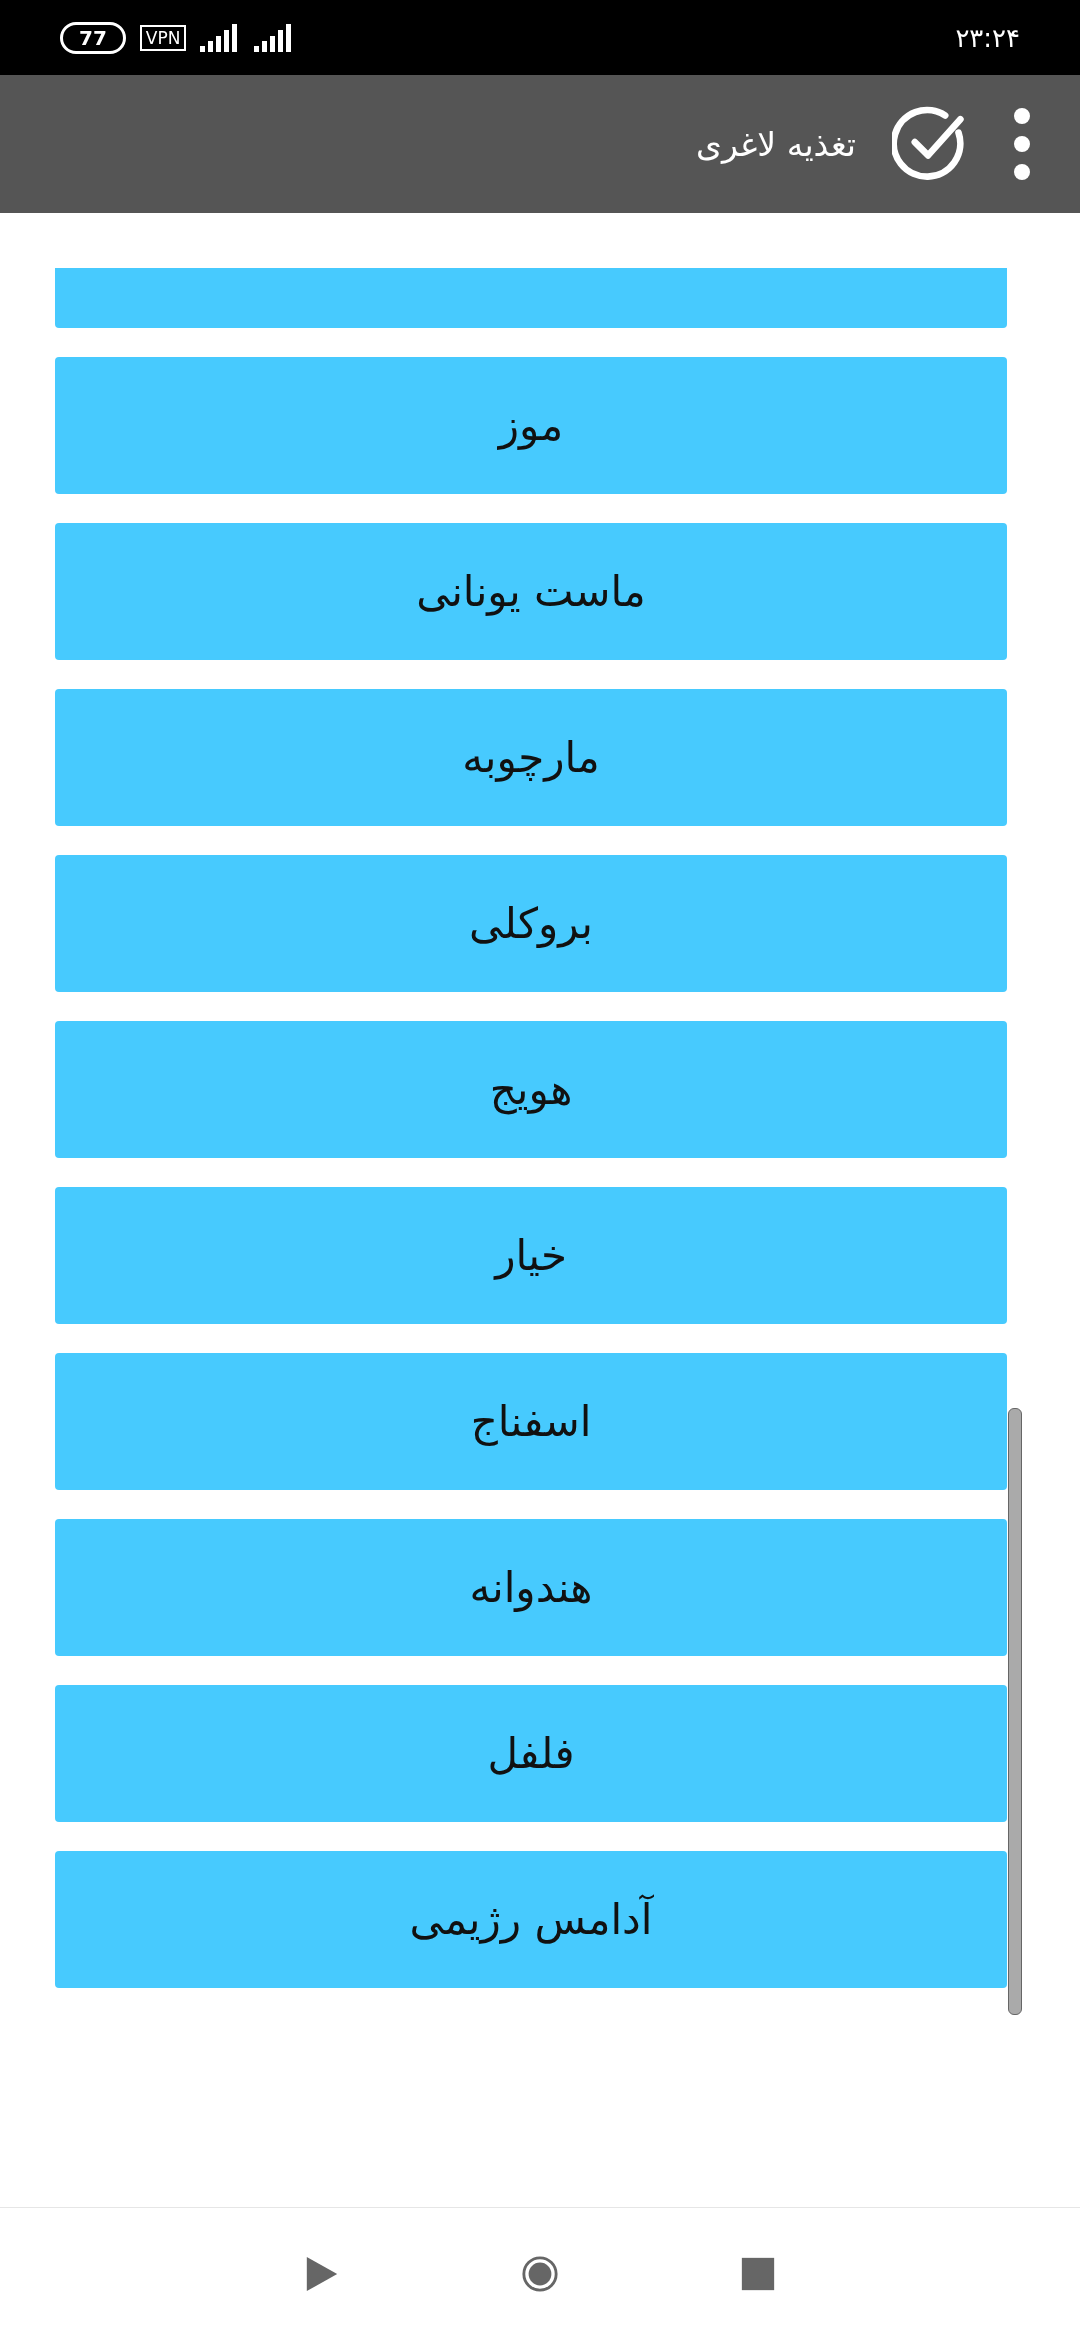  I want to click on vpn-indicator: VPN, so click(163, 37).